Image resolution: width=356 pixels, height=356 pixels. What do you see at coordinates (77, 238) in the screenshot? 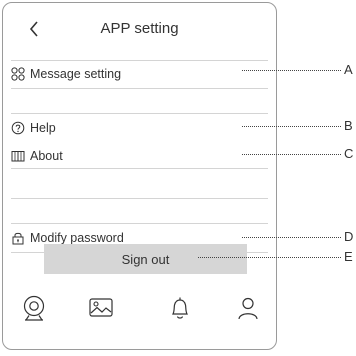
I see `modify-password-label: Modify password` at bounding box center [77, 238].